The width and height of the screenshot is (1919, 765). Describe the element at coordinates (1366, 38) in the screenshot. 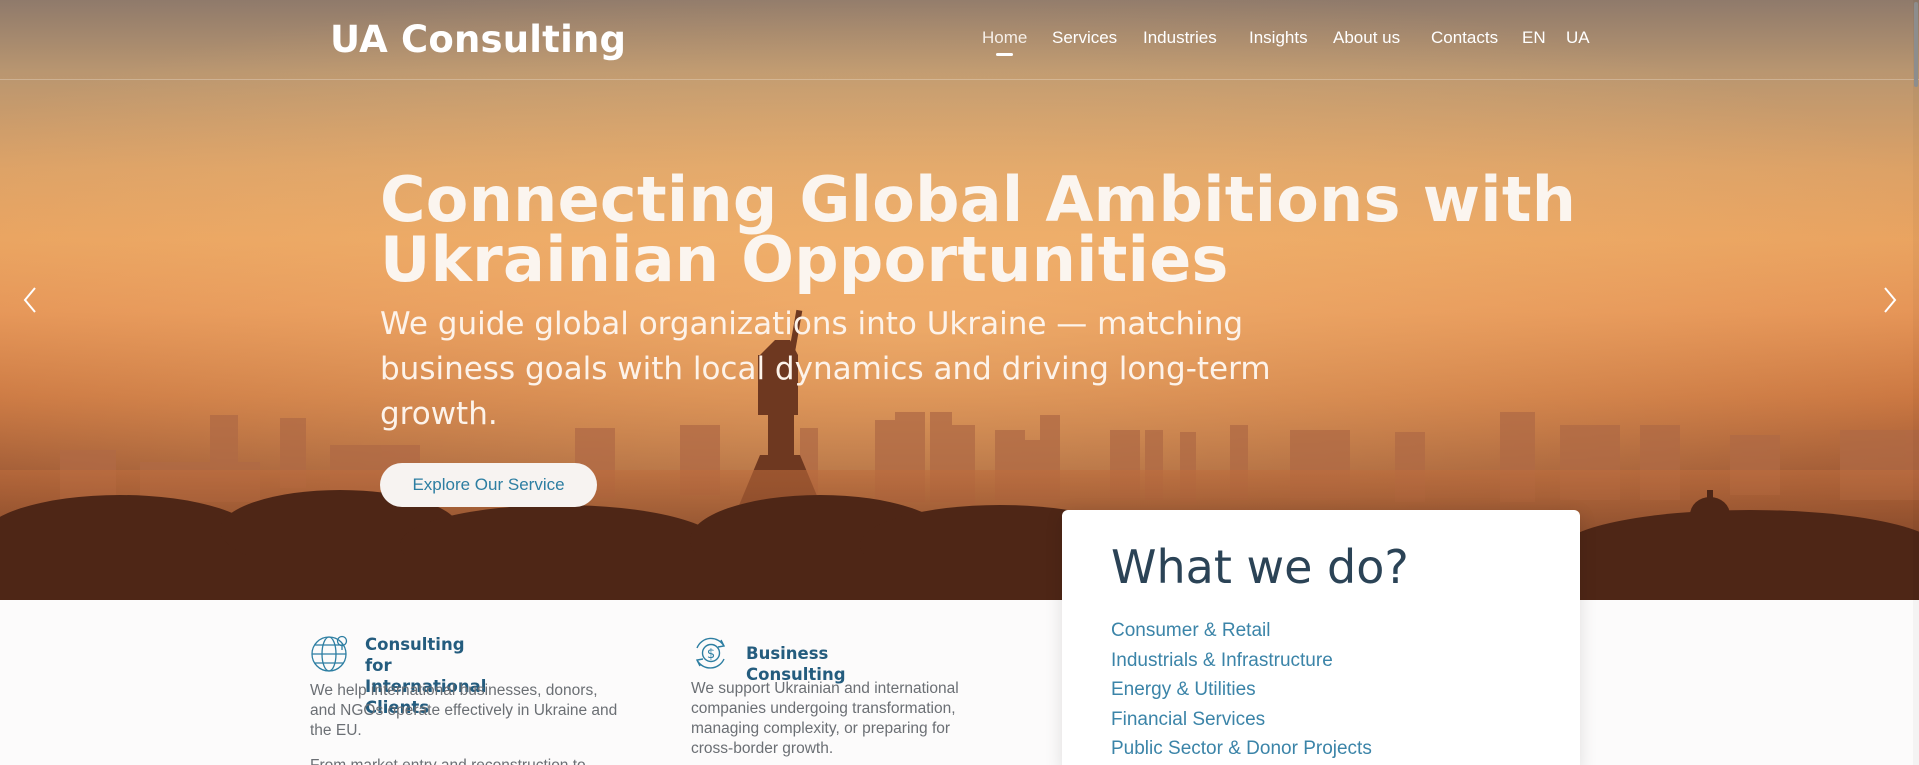

I see `nav-about-us: About us` at that location.